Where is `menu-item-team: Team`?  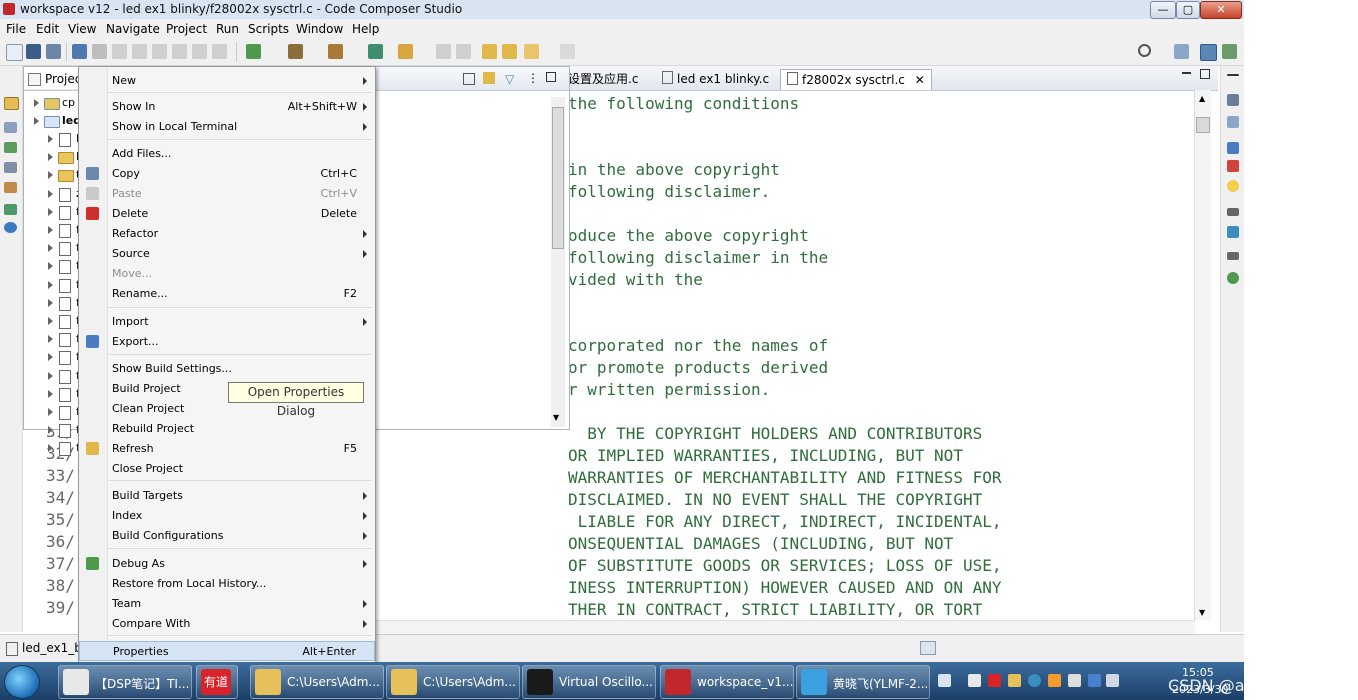 menu-item-team: Team is located at coordinates (227, 604).